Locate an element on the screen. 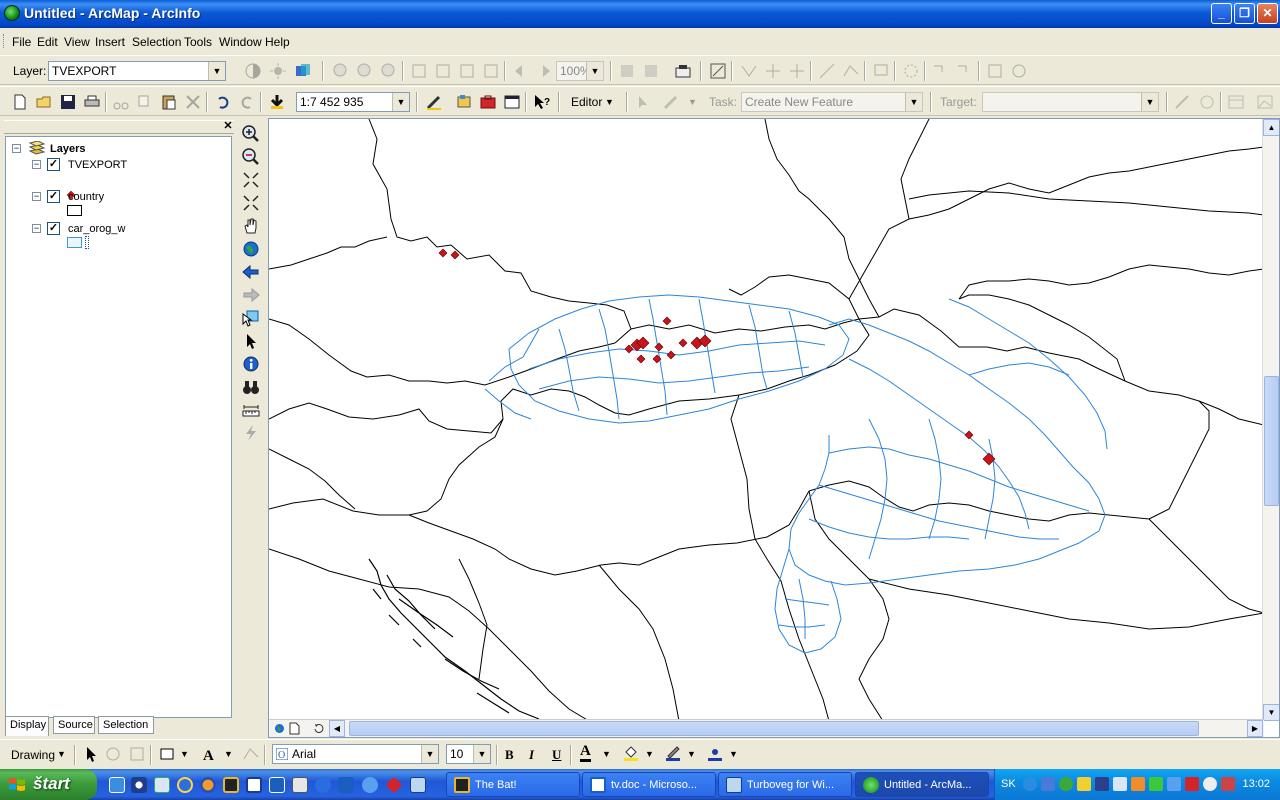  toggle-draft-mode-icon is located at coordinates (627, 71).